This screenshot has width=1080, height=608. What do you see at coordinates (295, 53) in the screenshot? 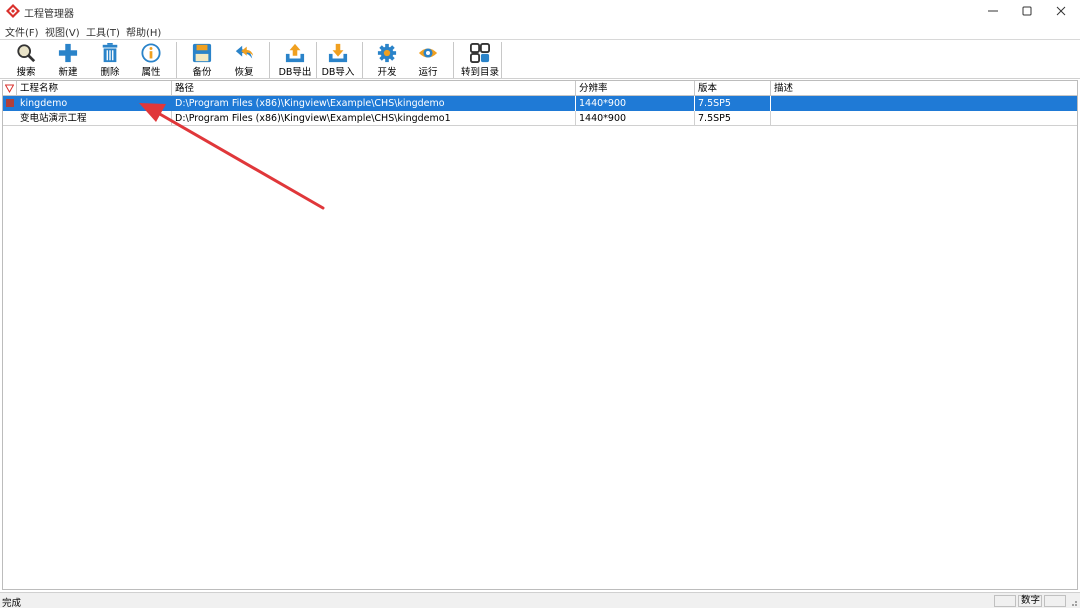
I see `upload-tray-icon` at bounding box center [295, 53].